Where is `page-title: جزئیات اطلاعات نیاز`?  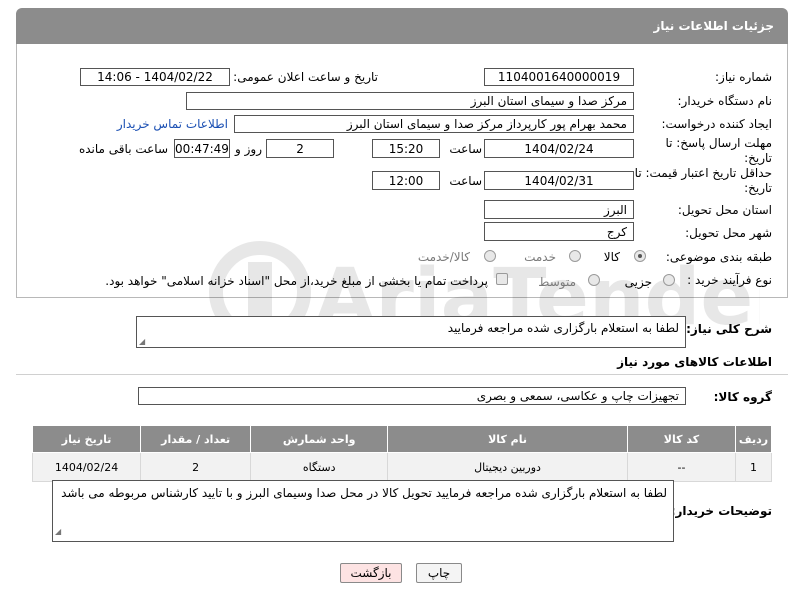 page-title: جزئیات اطلاعات نیاز is located at coordinates (713, 26).